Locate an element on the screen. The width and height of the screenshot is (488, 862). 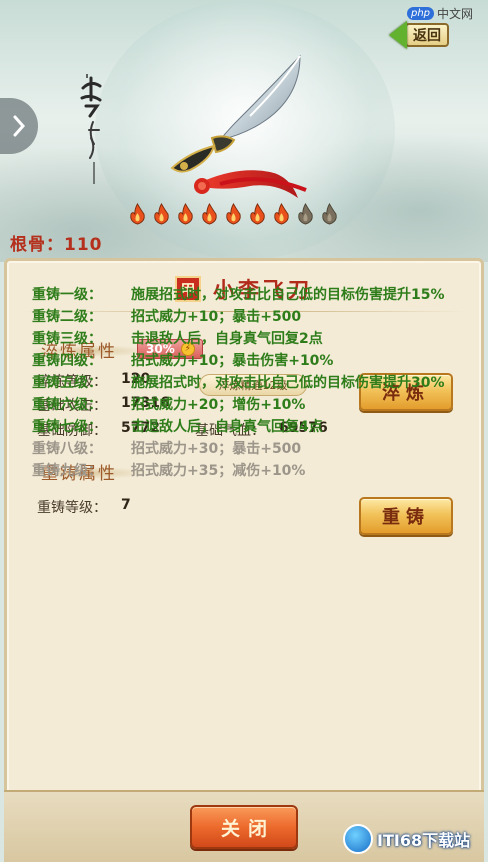
reforge-tier-level: 重铸三级： is located at coordinates (67, 339).